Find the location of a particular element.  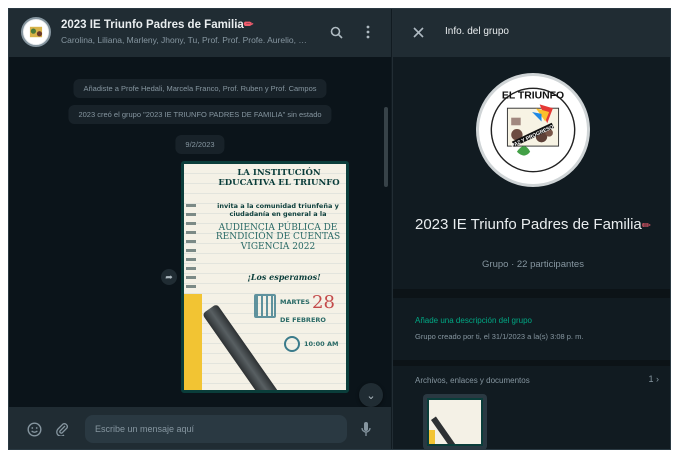

group-info-title: Info. del grupo is located at coordinates (477, 31).